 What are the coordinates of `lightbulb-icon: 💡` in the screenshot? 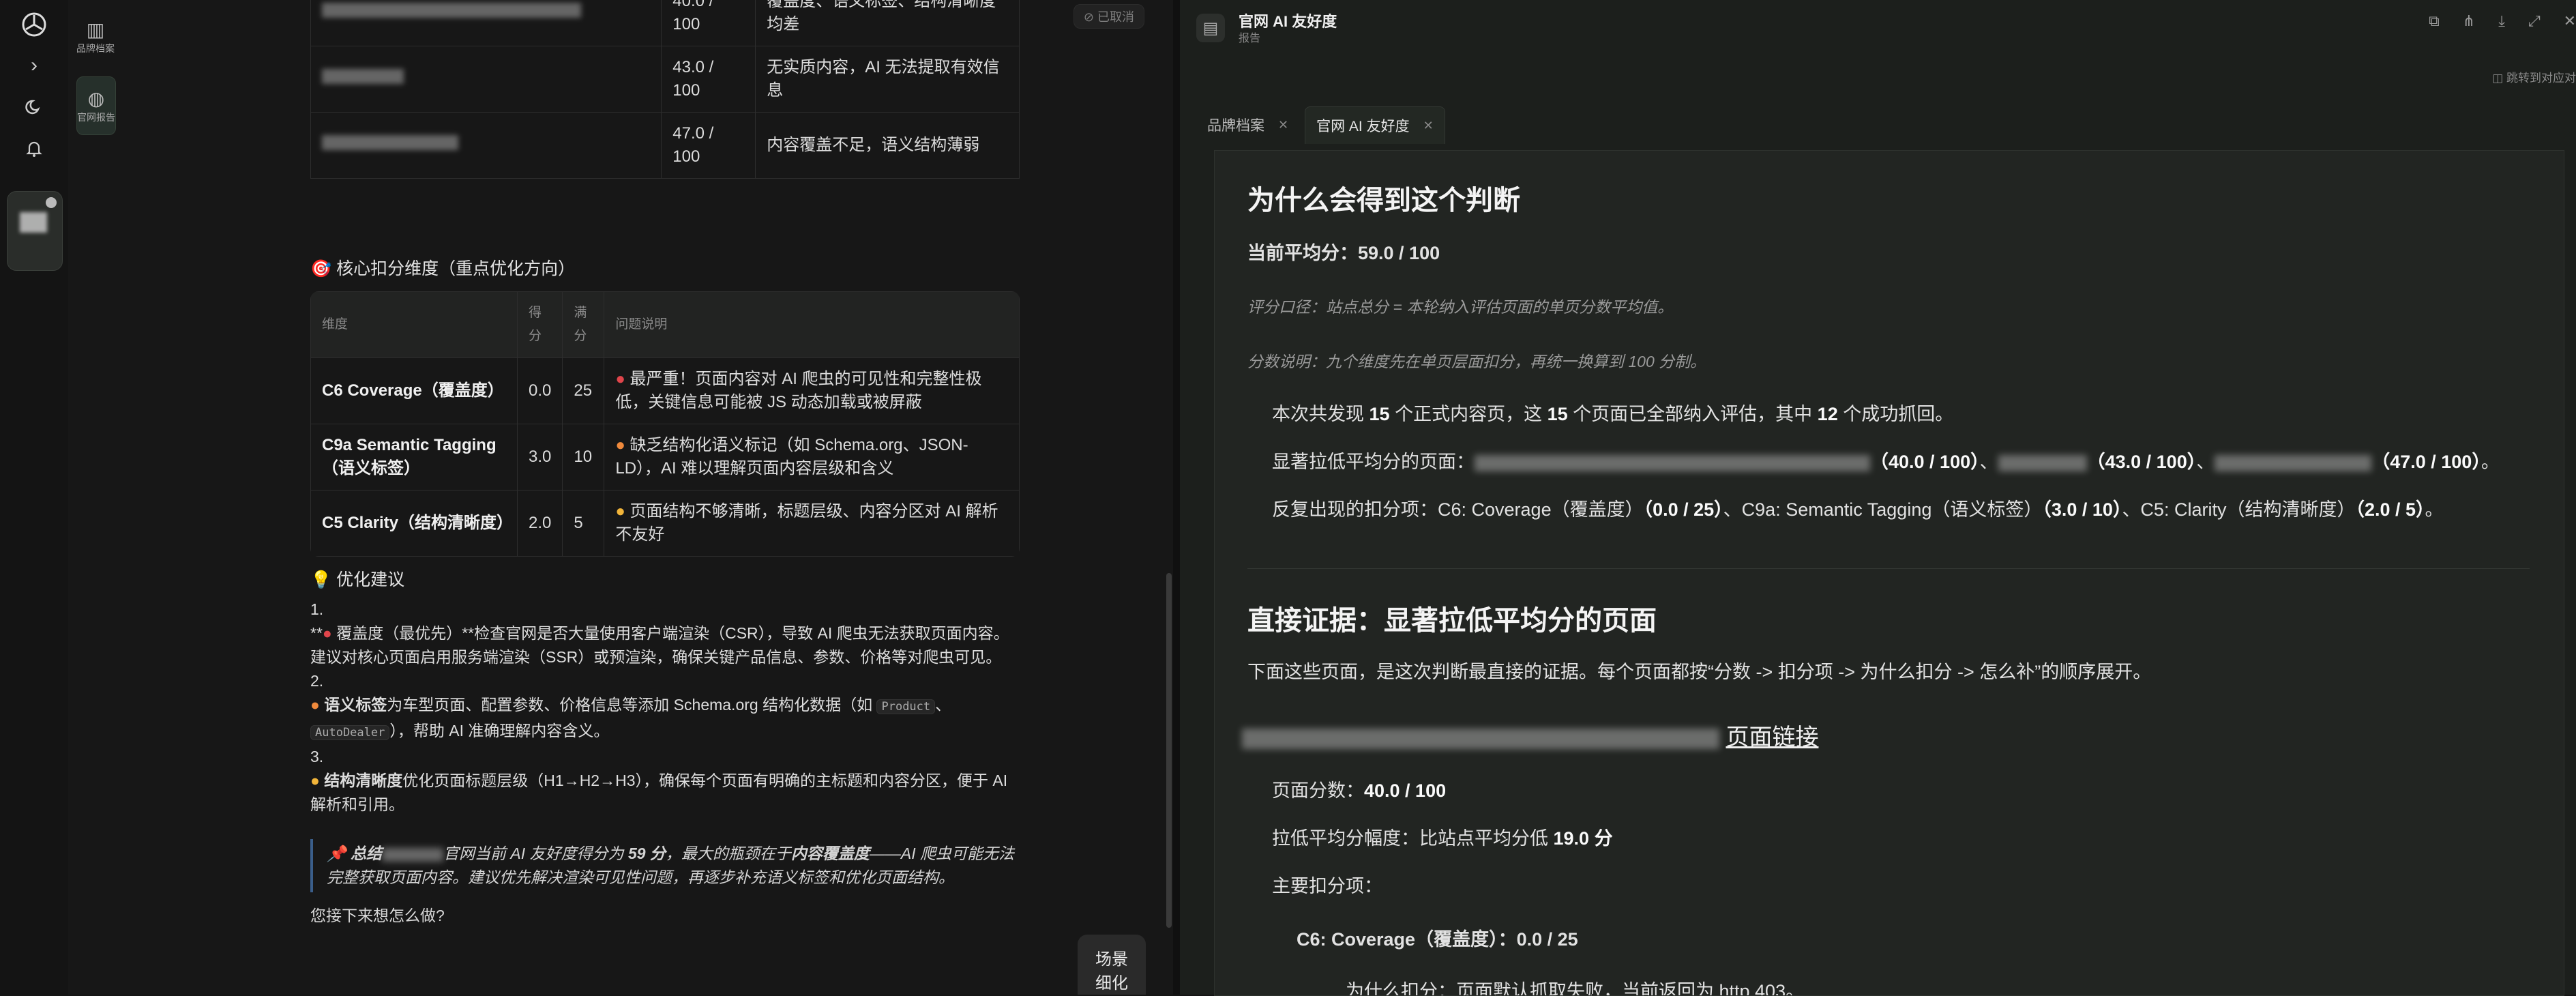 It's located at (321, 579).